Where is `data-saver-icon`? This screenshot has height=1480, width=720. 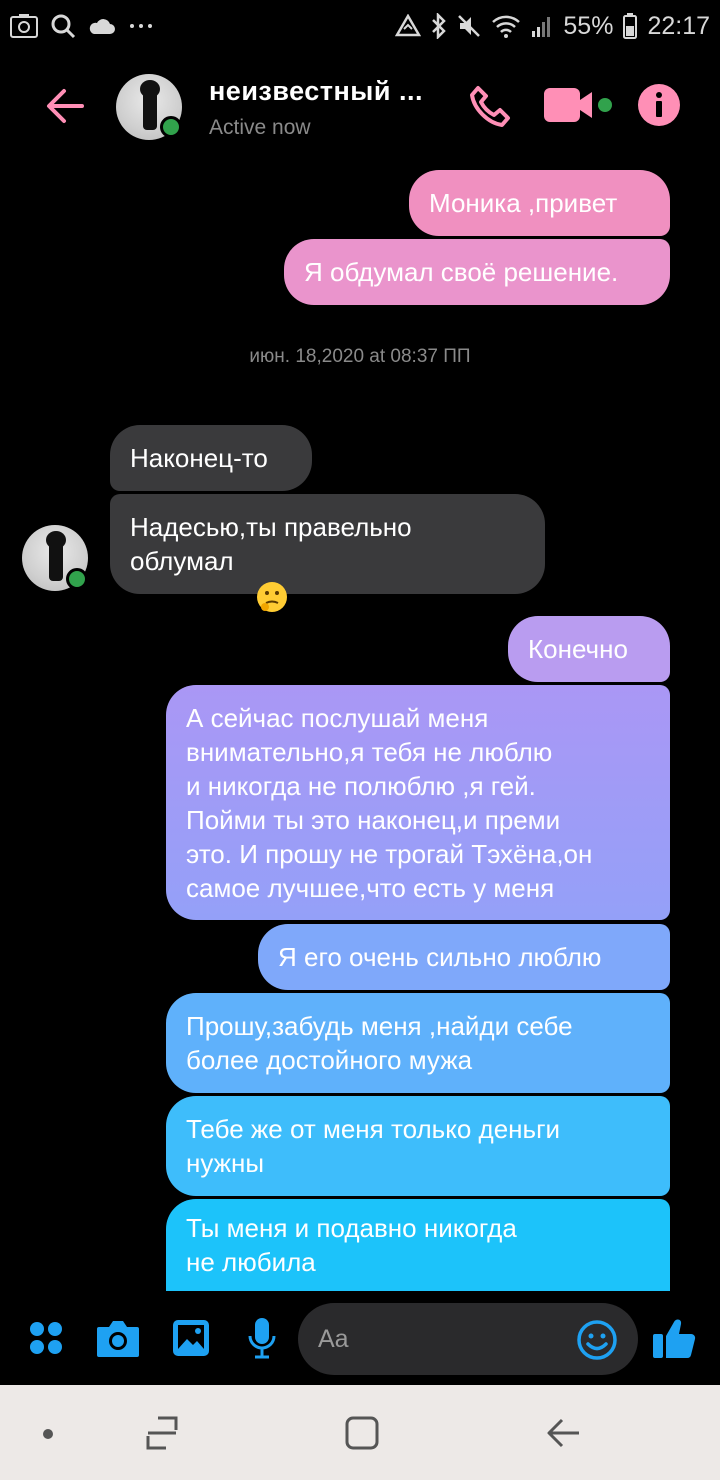
data-saver-icon is located at coordinates (408, 26).